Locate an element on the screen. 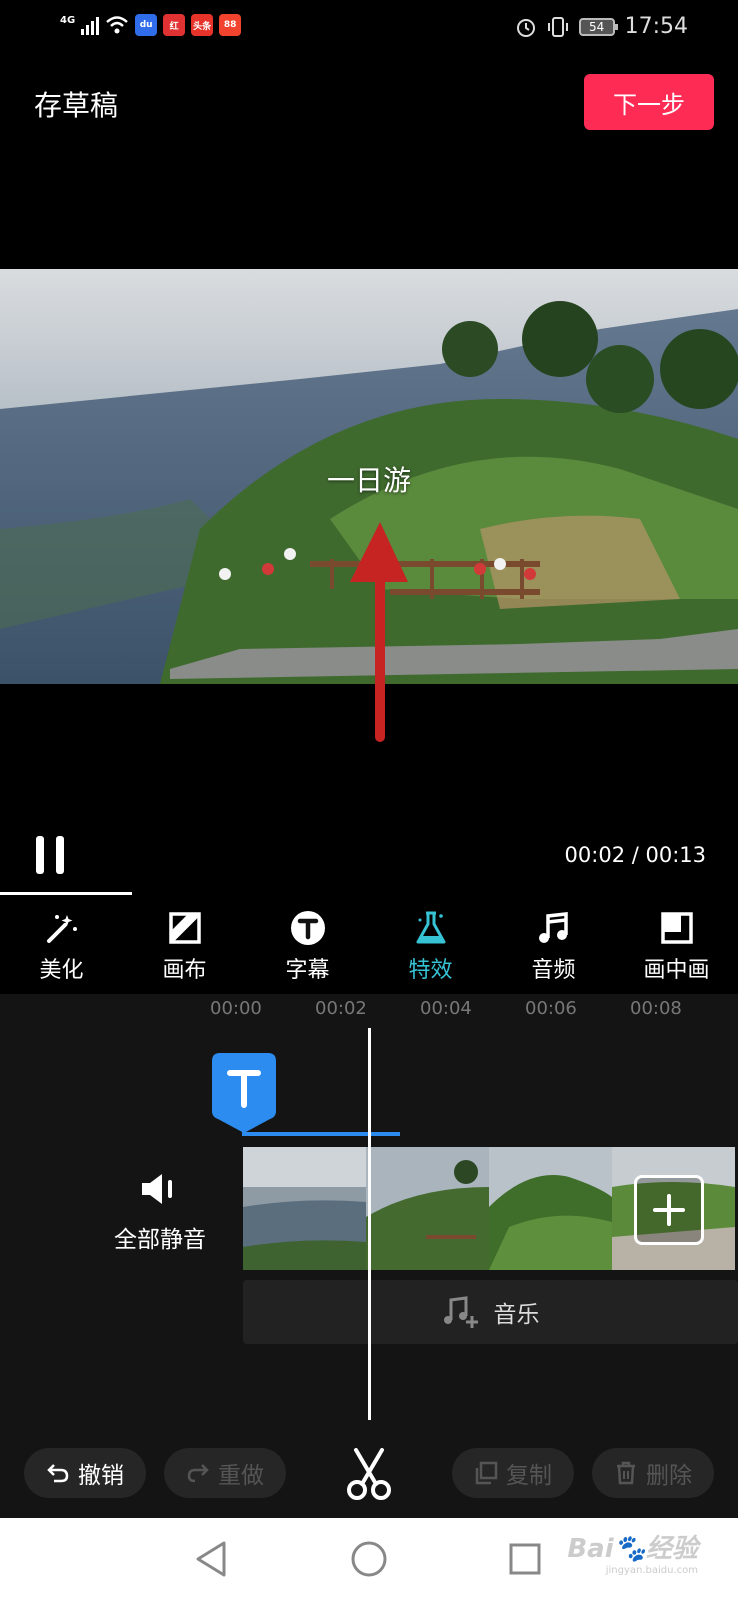 The width and height of the screenshot is (738, 1600). redo-icon is located at coordinates (198, 1473).